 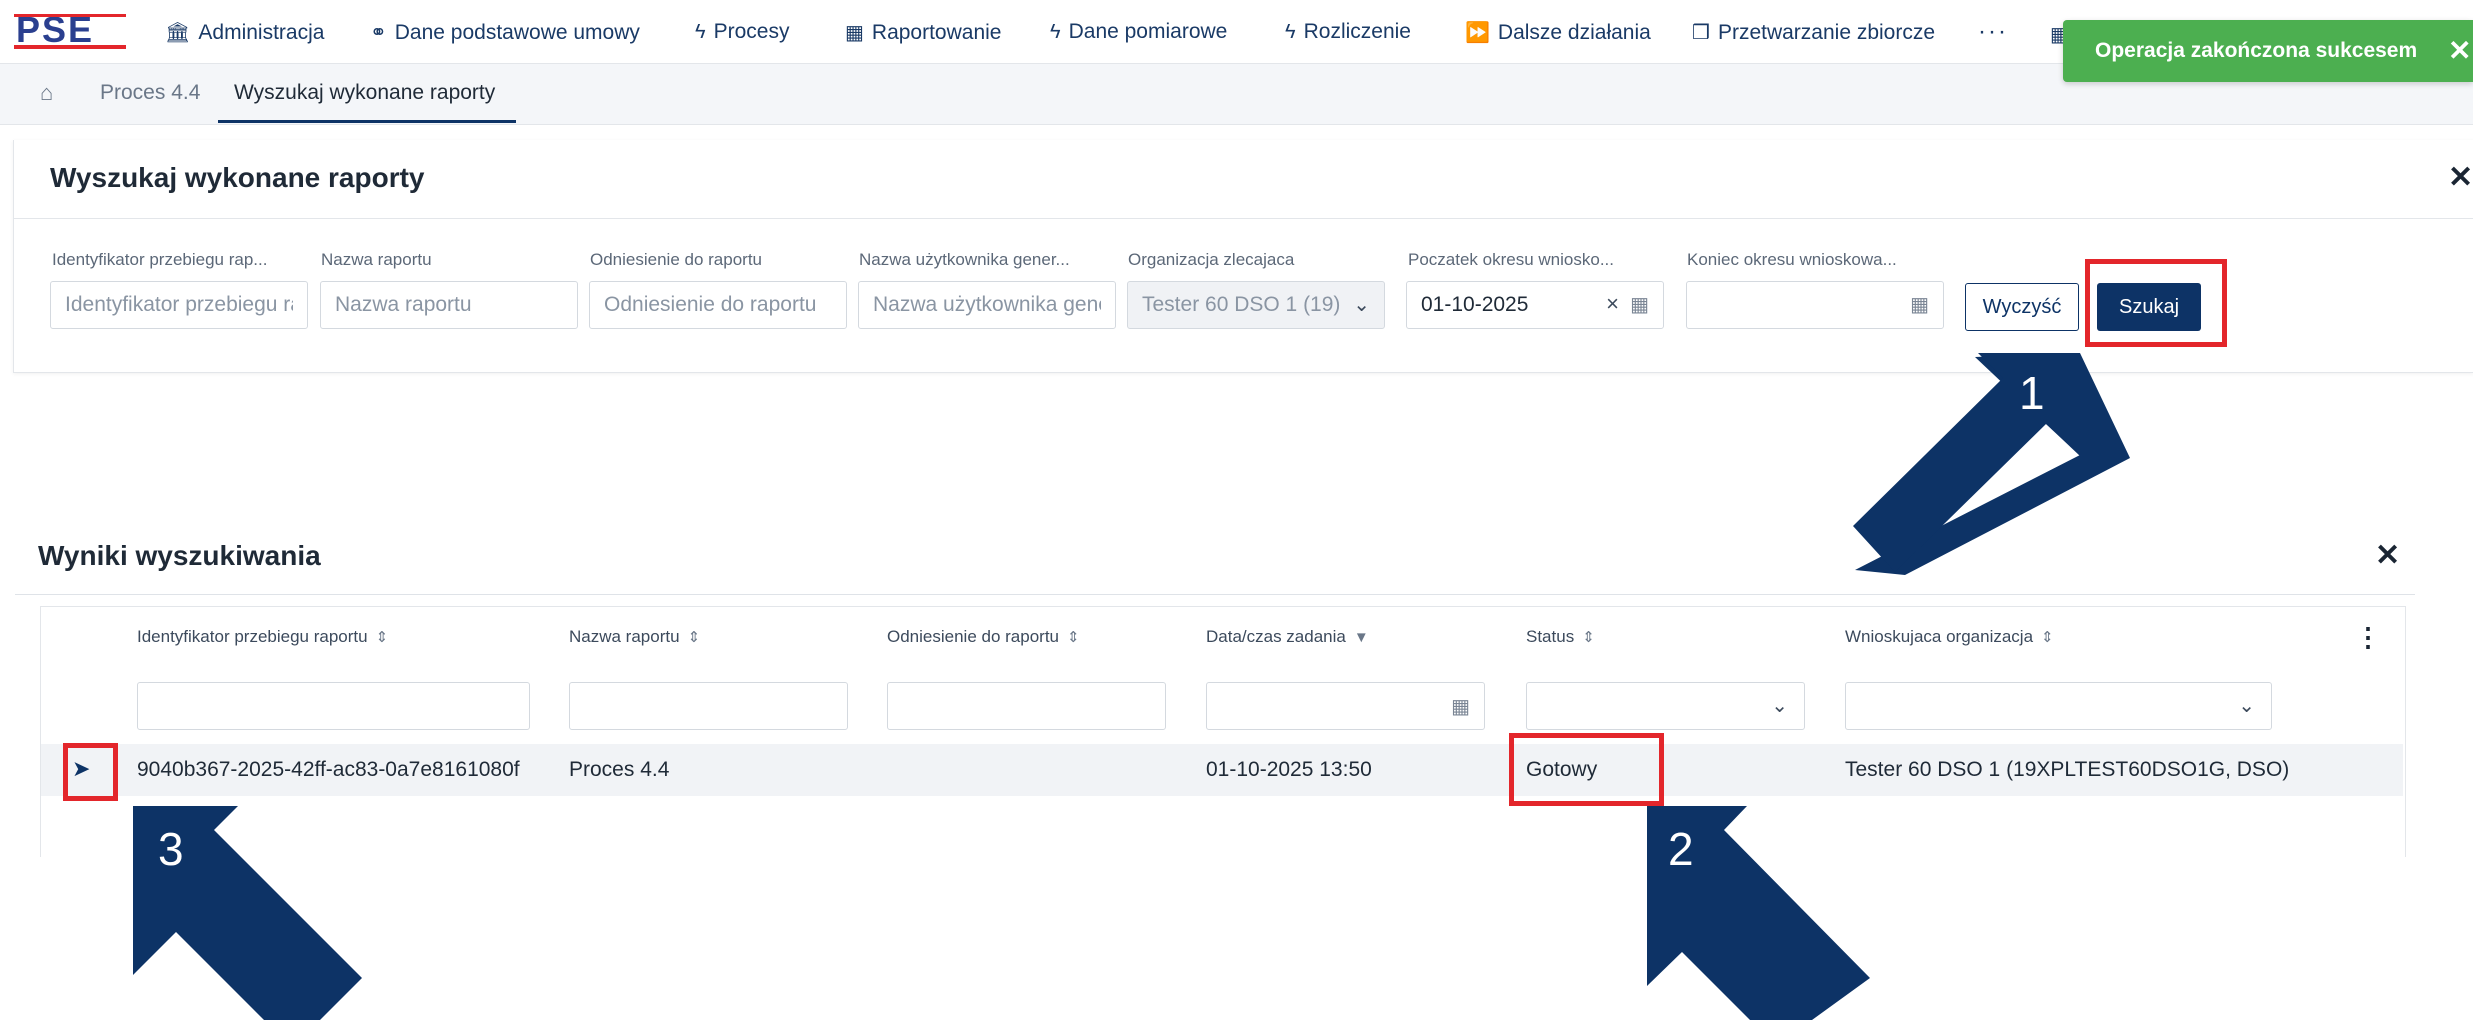 What do you see at coordinates (1276, 636) in the screenshot?
I see `column-header-label: Data/czas zadania` at bounding box center [1276, 636].